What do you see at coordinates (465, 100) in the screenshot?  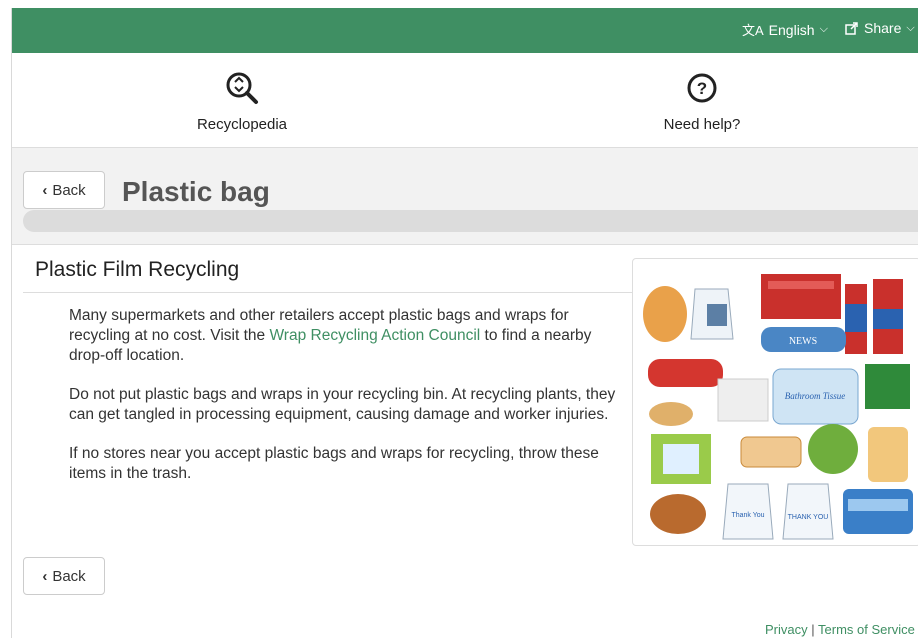 I see `main-nav: Recyclopedia ? Need help?` at bounding box center [465, 100].